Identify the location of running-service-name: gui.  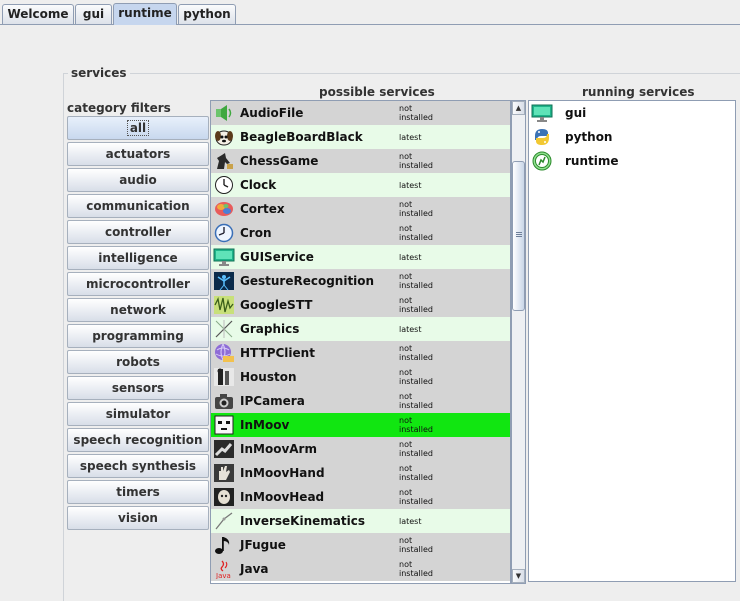
(576, 113).